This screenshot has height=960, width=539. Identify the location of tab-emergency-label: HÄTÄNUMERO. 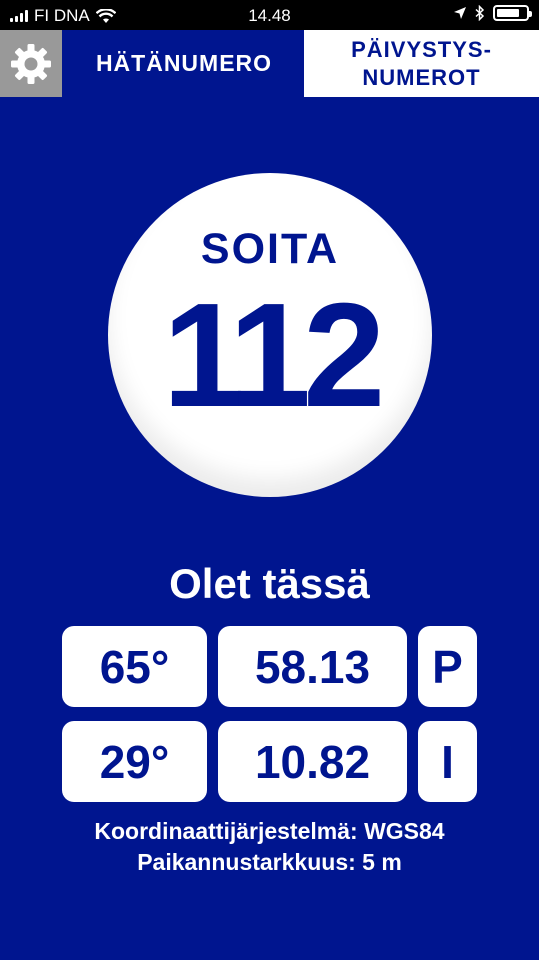
(184, 63).